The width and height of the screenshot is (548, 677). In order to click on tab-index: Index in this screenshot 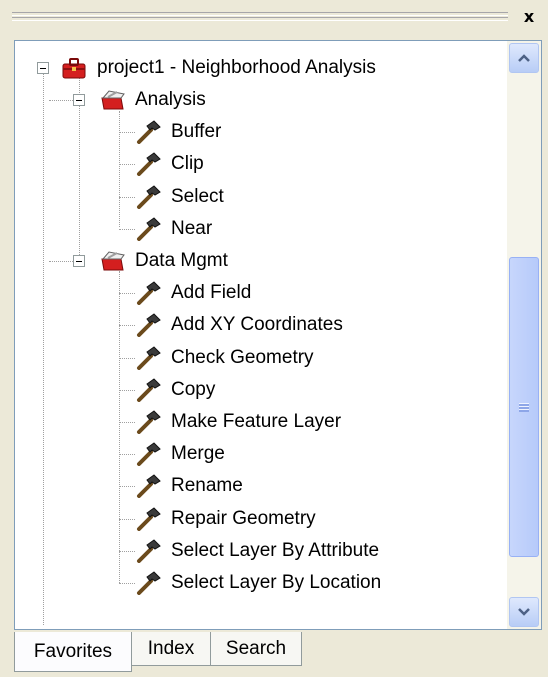, I will do `click(171, 649)`.